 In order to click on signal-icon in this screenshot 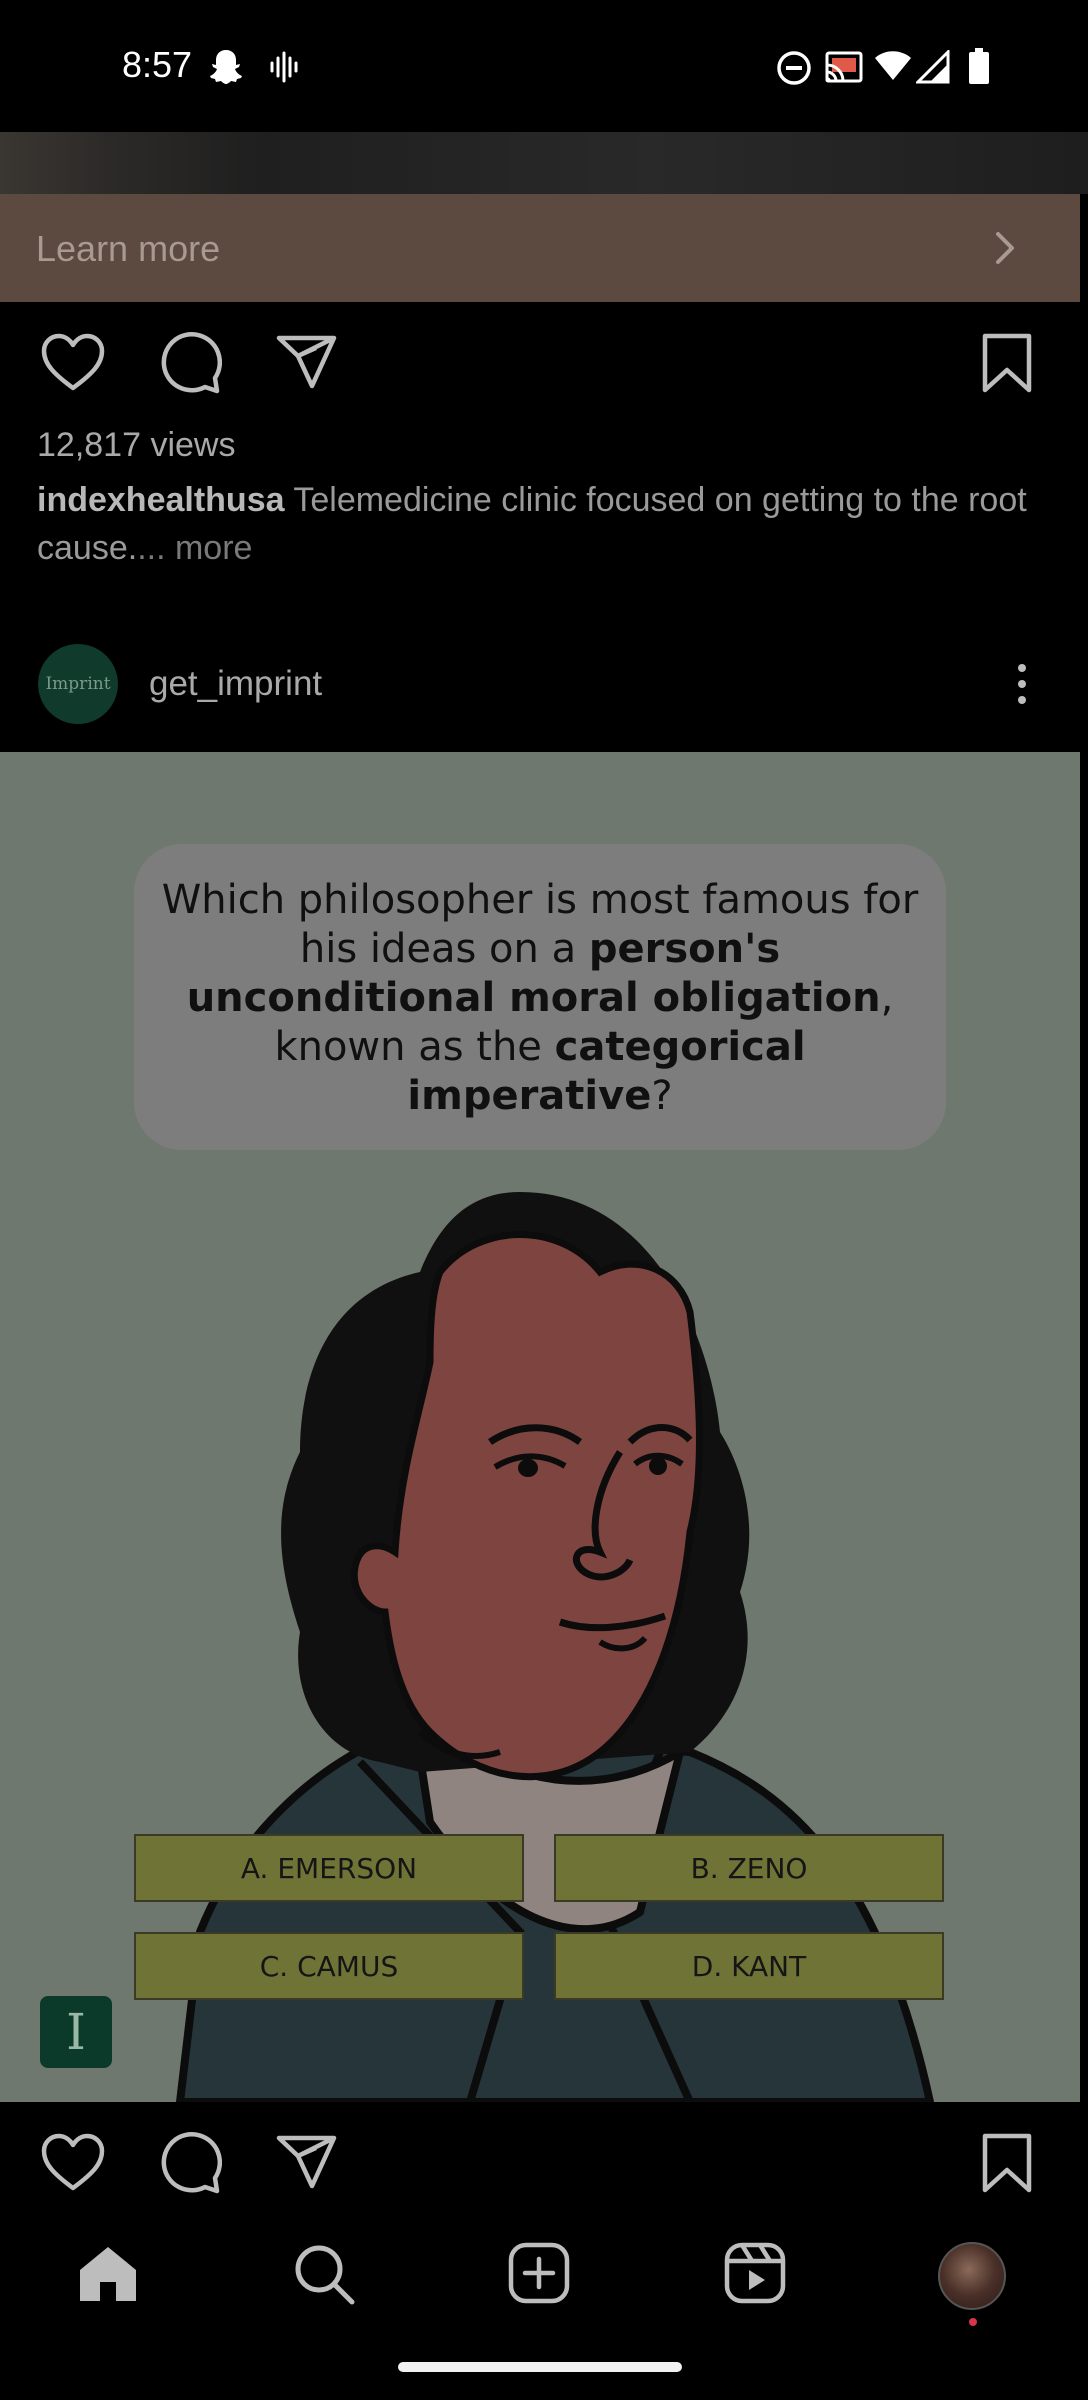, I will do `click(933, 67)`.